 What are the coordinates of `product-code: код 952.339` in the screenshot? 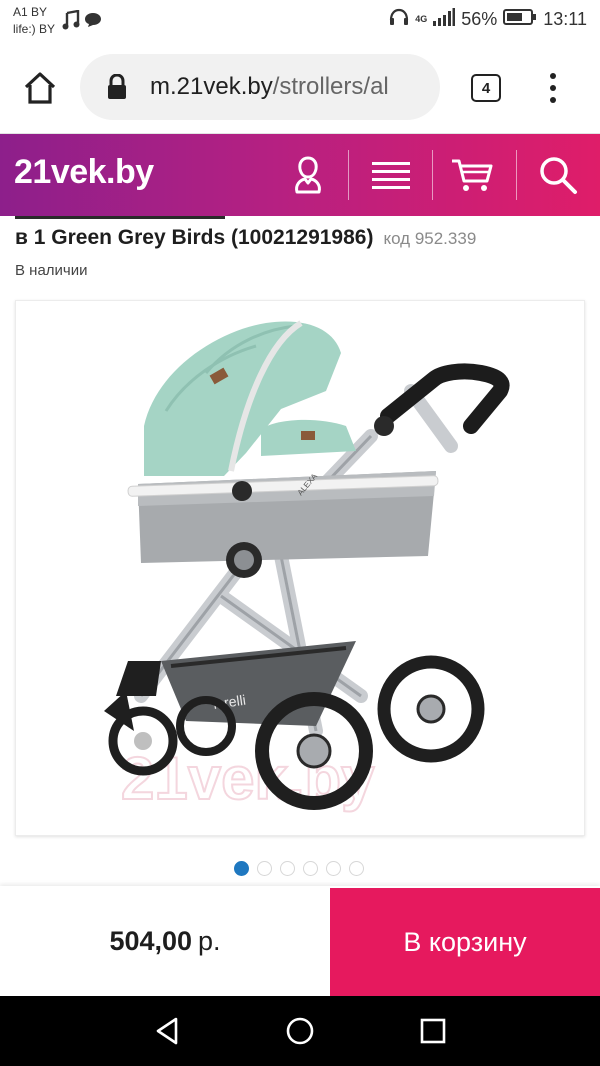 It's located at (430, 238).